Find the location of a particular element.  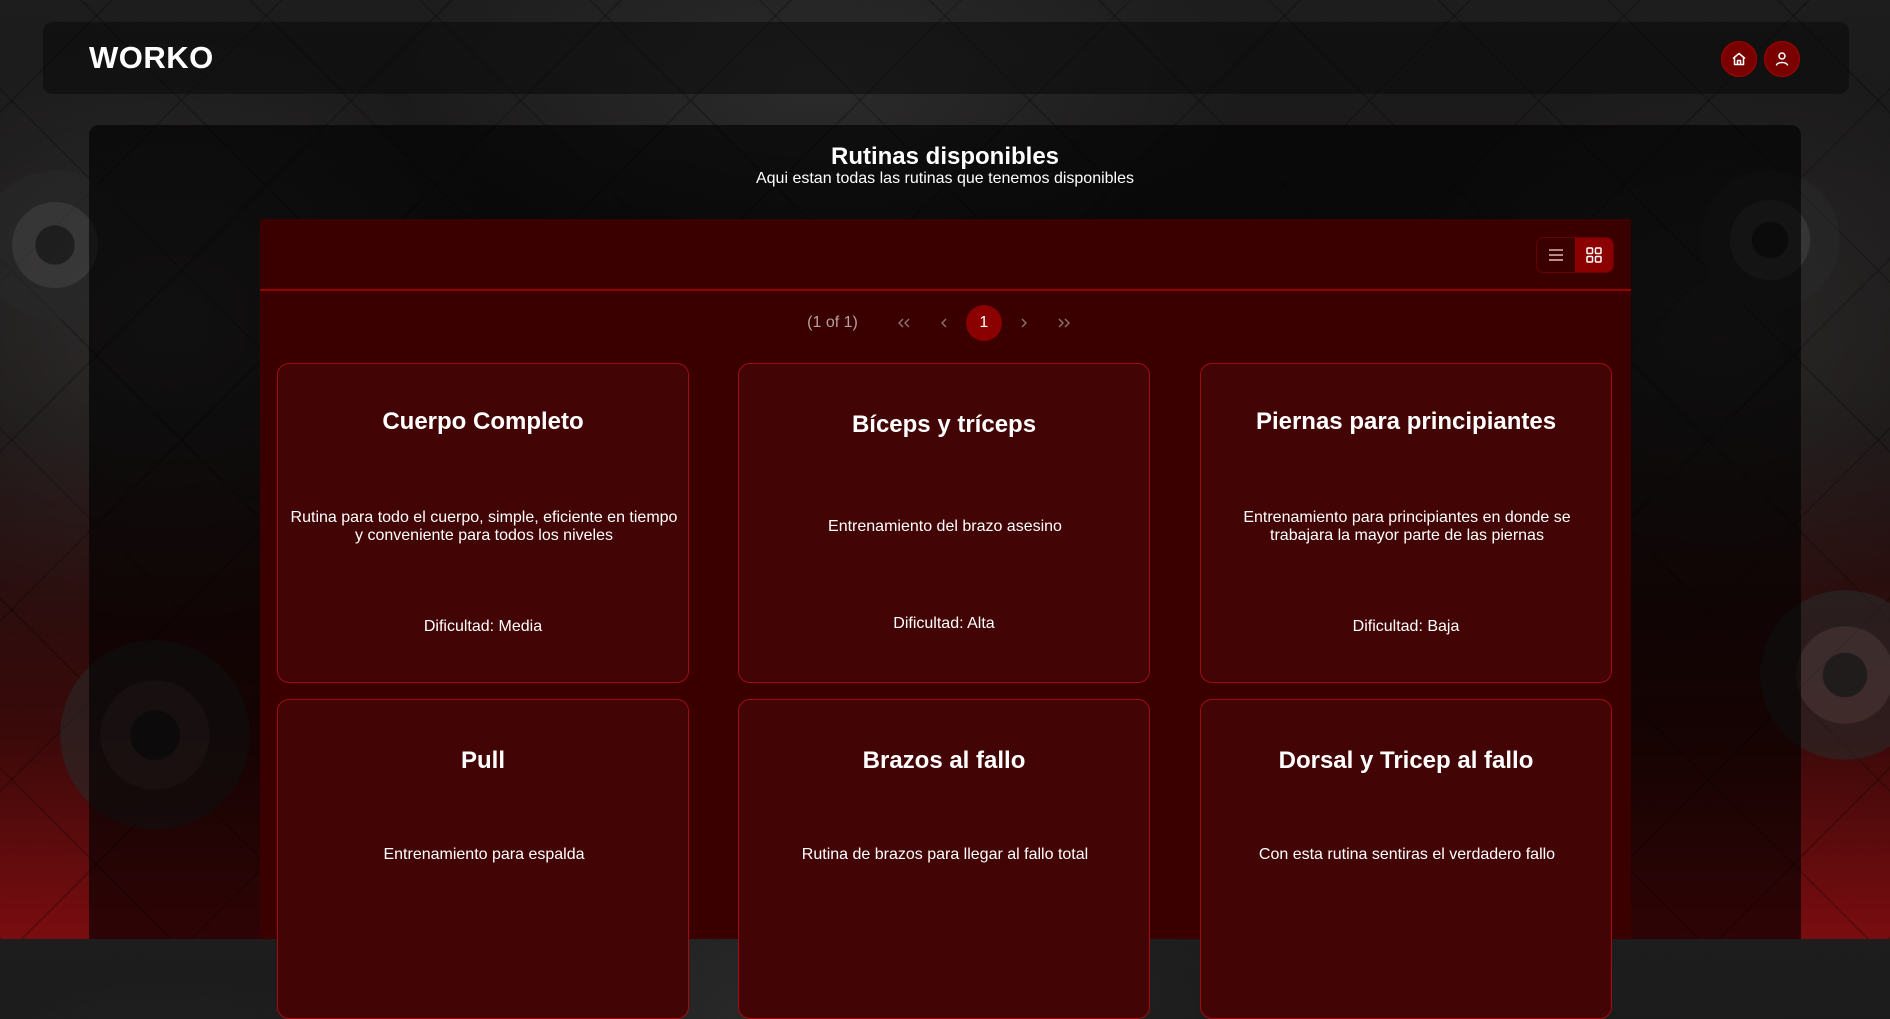

next-page-button is located at coordinates (1024, 323).